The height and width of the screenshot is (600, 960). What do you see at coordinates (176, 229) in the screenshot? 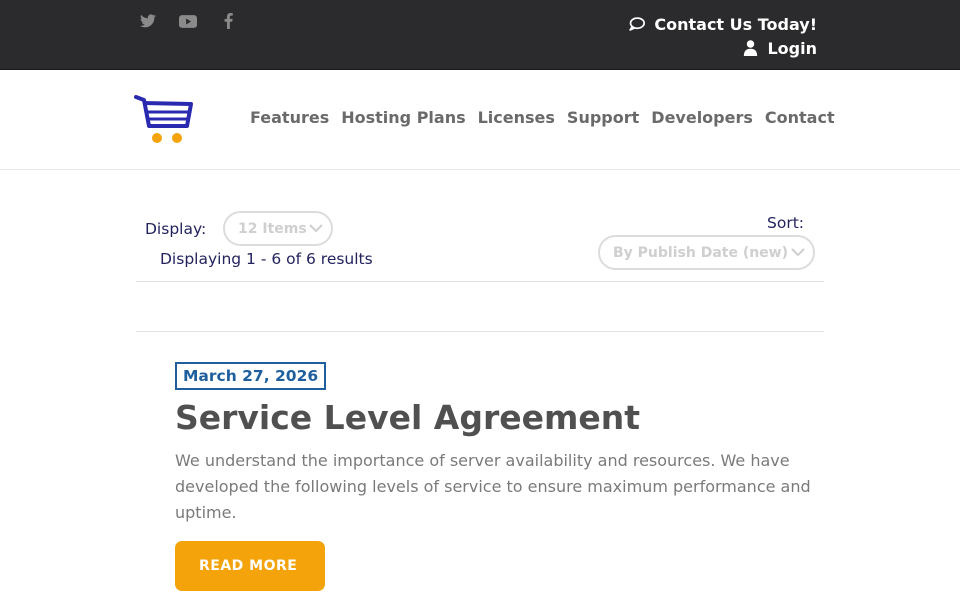
I see `display-label: Display:` at bounding box center [176, 229].